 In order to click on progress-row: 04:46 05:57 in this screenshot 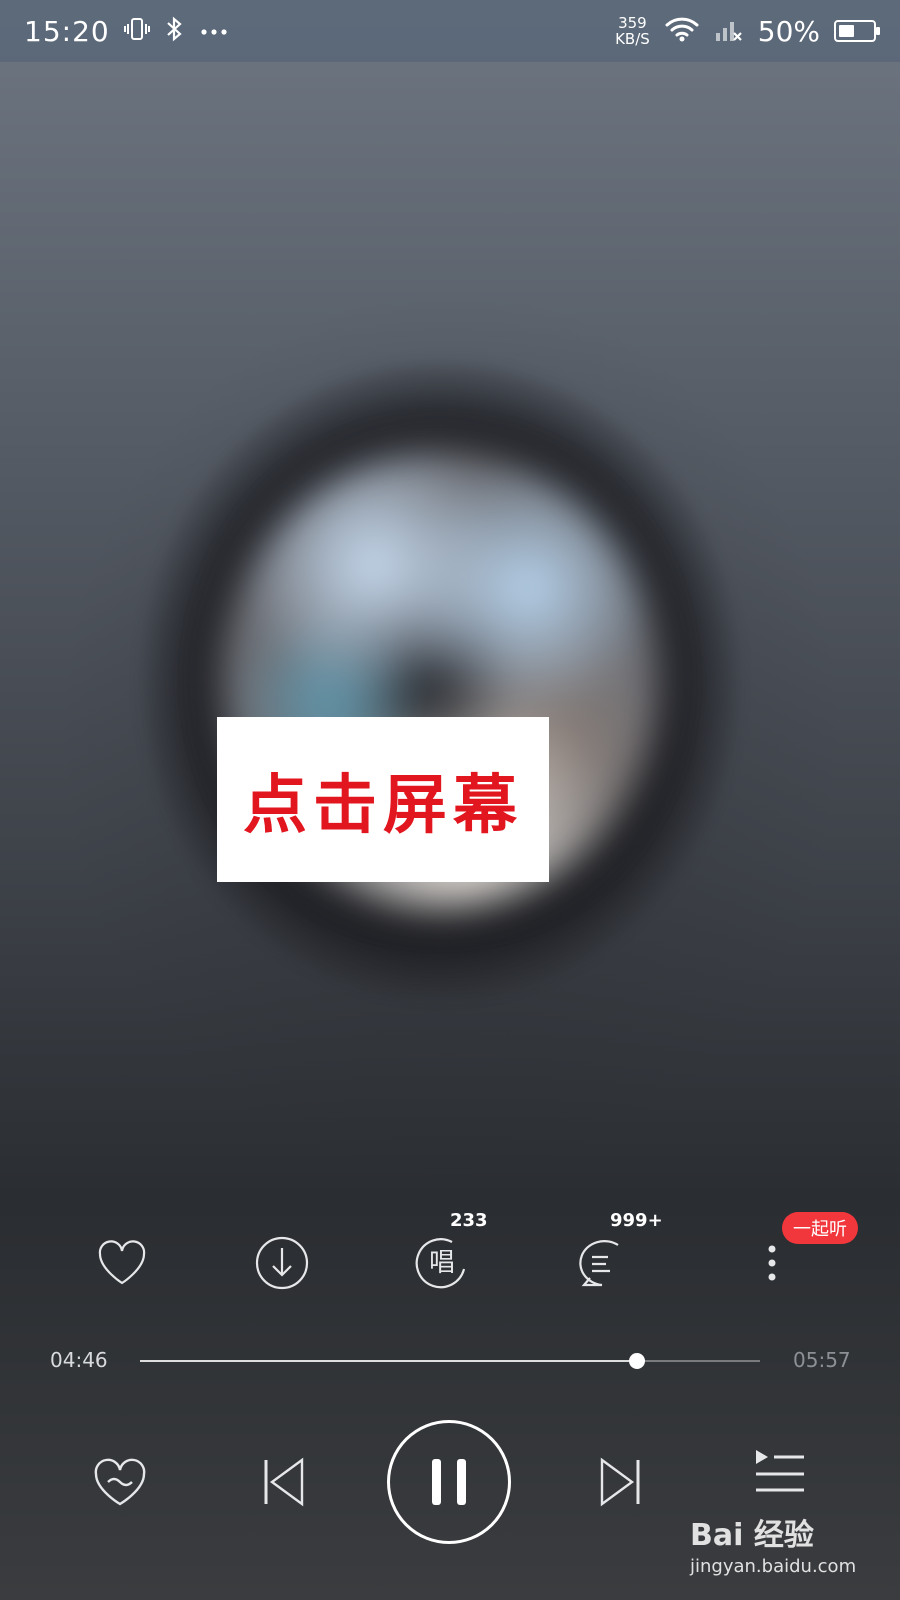, I will do `click(450, 1360)`.